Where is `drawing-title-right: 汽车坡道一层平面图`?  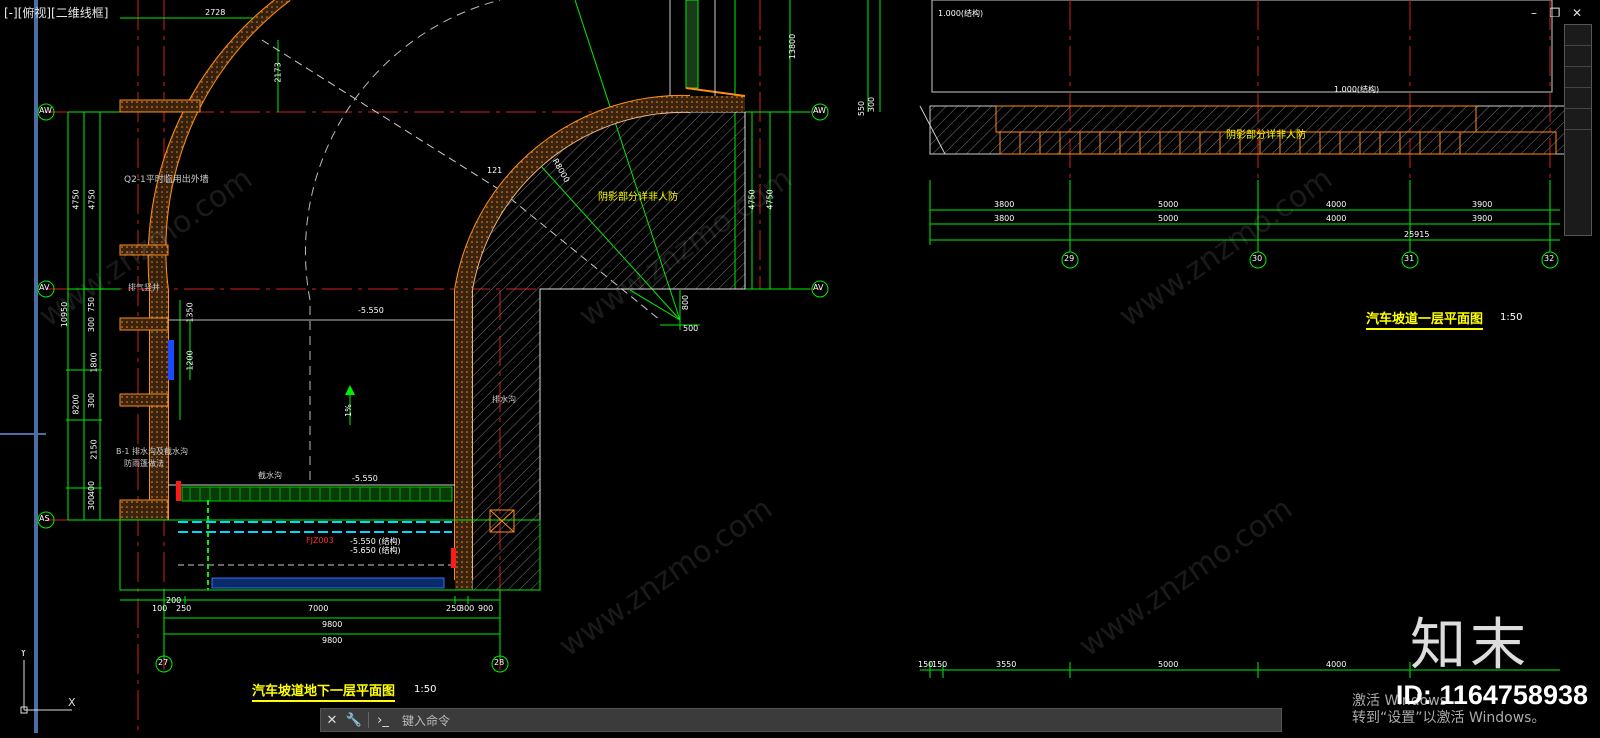
drawing-title-right: 汽车坡道一层平面图 is located at coordinates (1425, 319).